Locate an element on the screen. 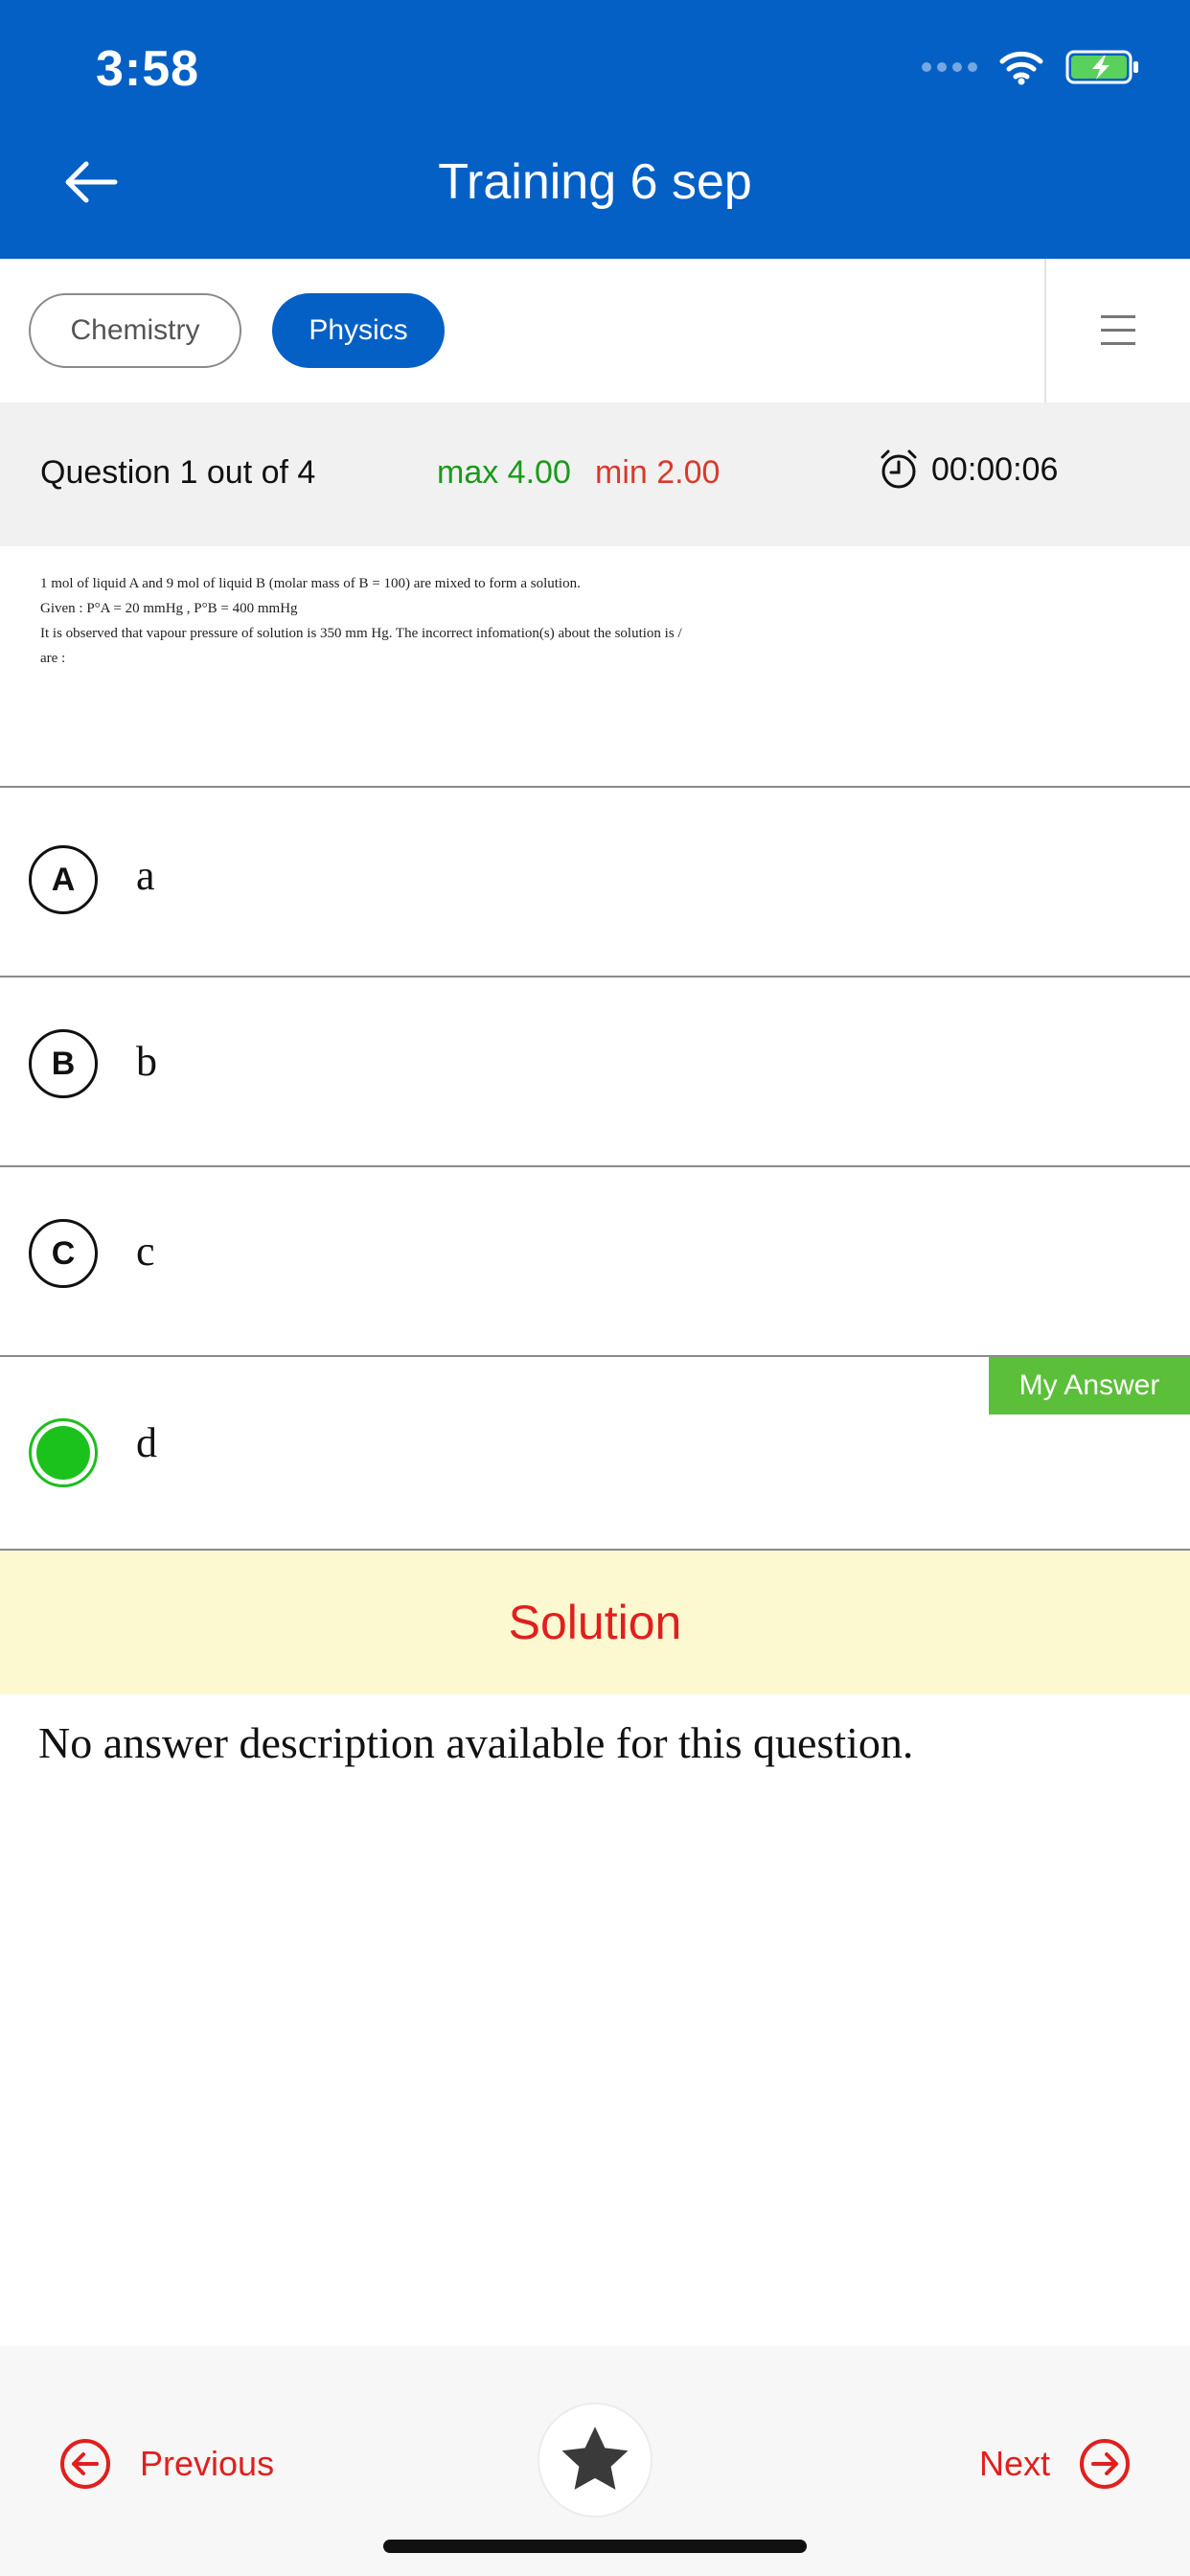  timer: 00:00:06 is located at coordinates (968, 469).